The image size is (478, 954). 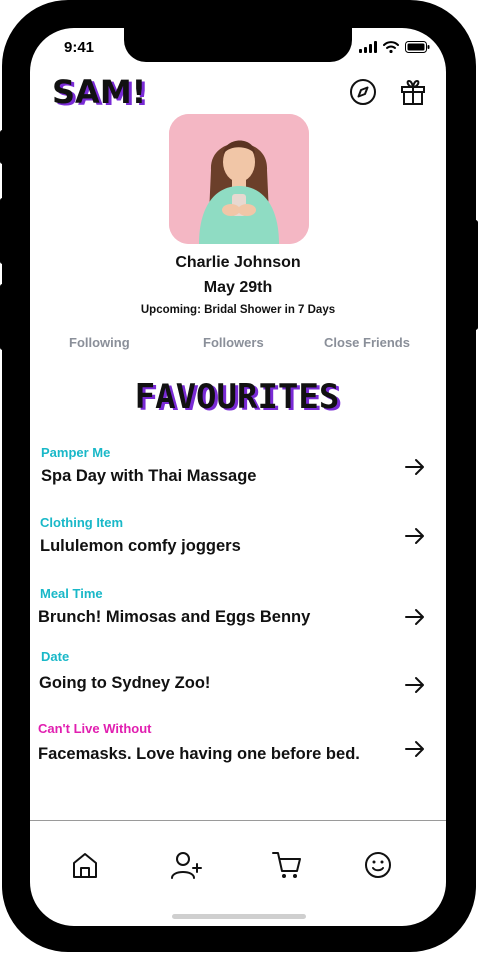 What do you see at coordinates (95, 728) in the screenshot?
I see `favourite-category: Can't Live Without` at bounding box center [95, 728].